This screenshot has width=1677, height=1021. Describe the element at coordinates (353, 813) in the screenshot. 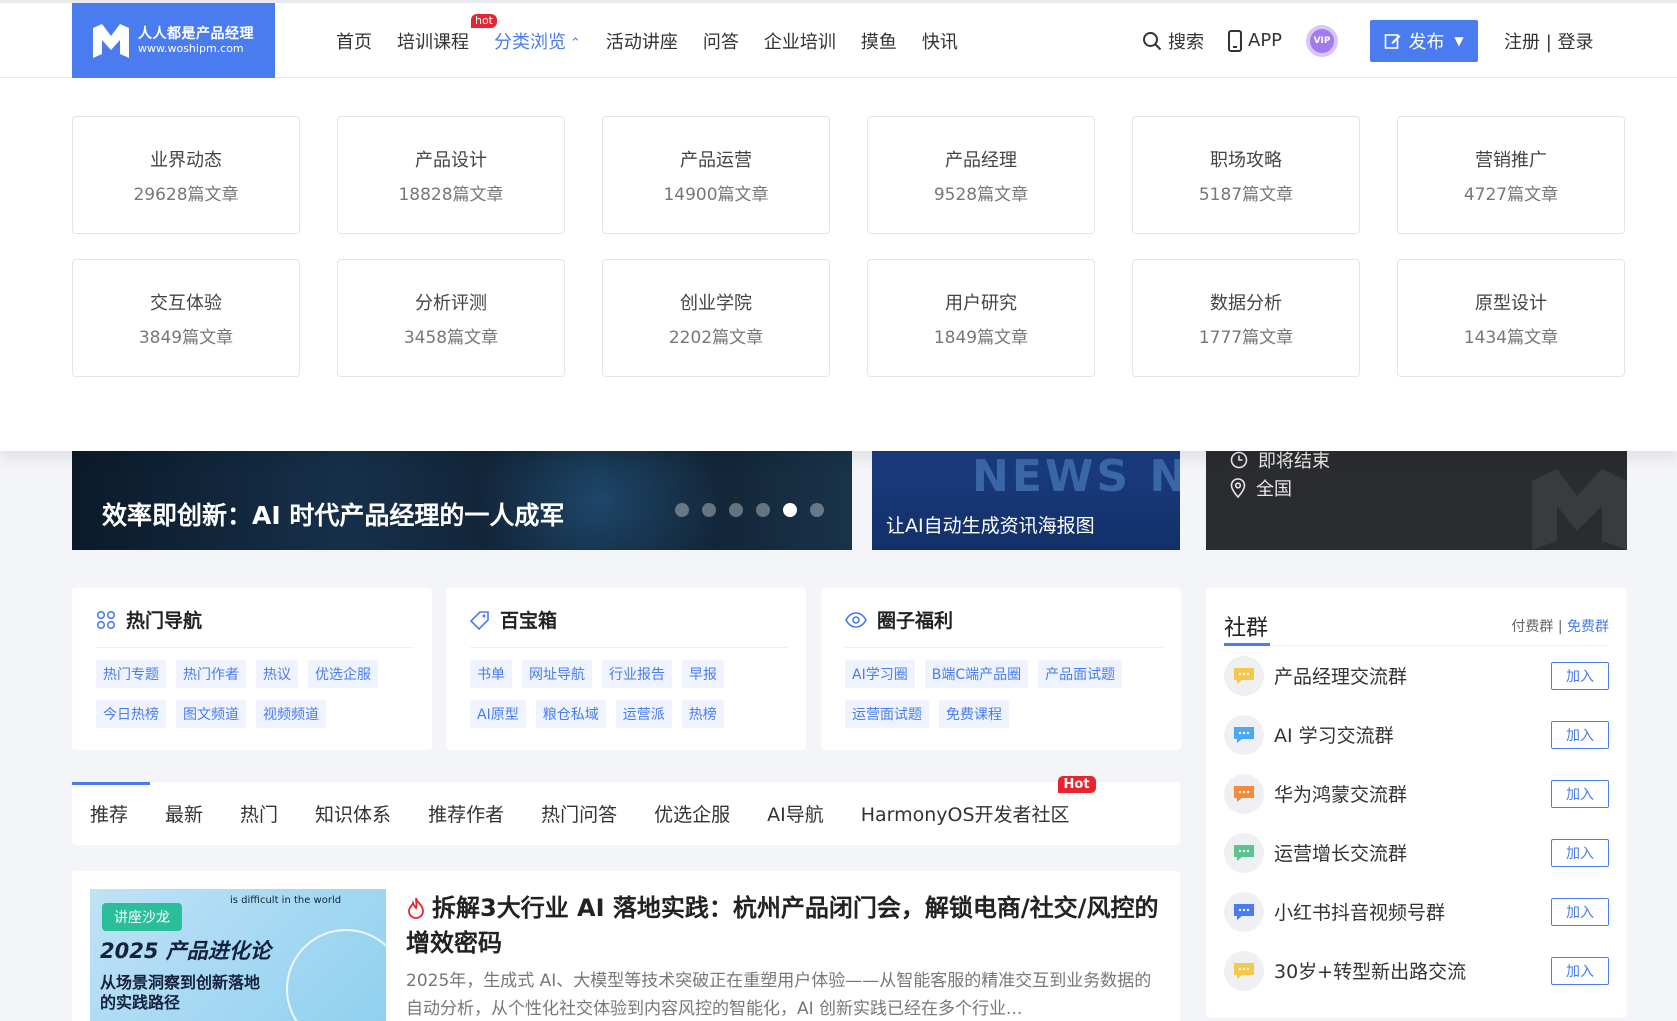

I see `tab-knowledge: 知识体系` at that location.